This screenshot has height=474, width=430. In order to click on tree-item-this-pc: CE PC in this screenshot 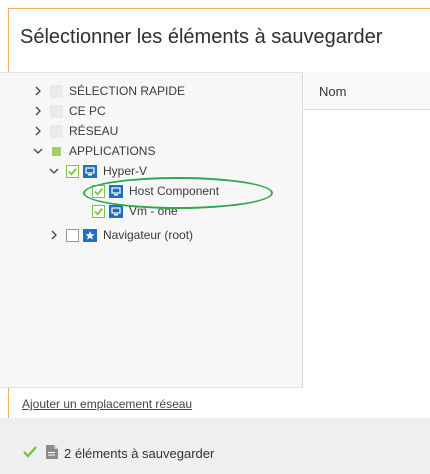, I will do `click(69, 111)`.